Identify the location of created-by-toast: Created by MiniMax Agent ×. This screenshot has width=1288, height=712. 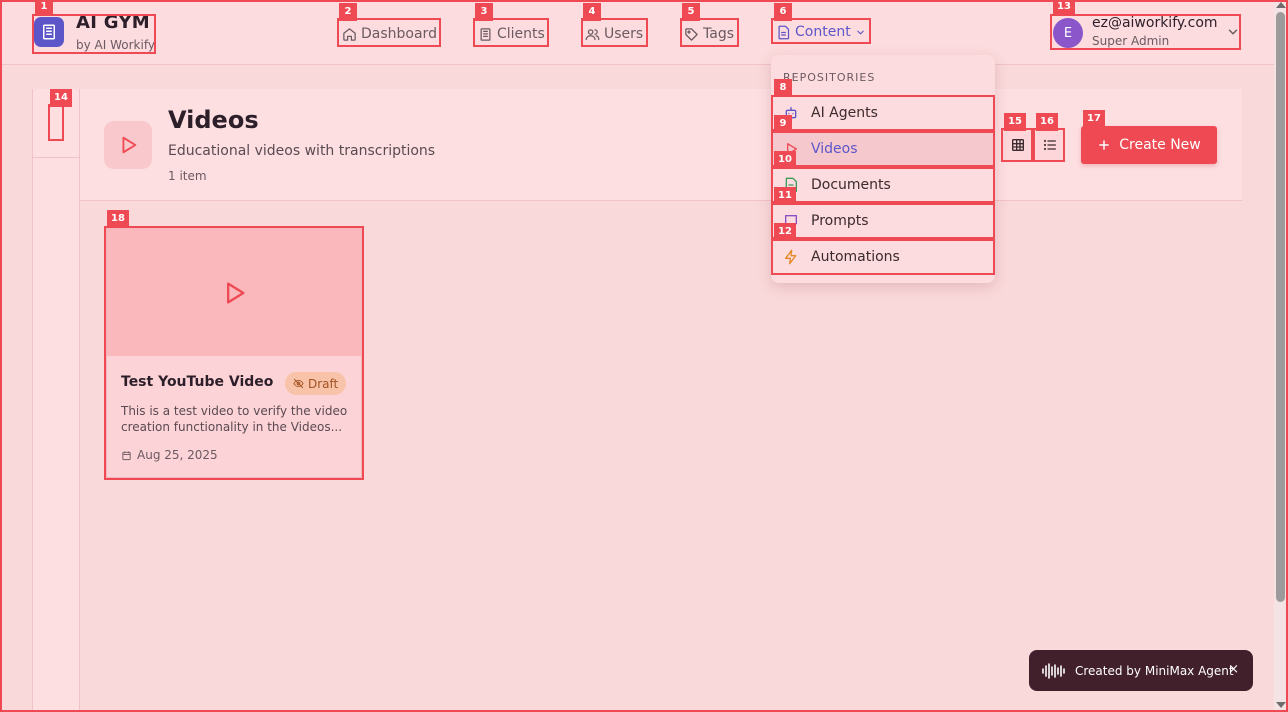
(1141, 670).